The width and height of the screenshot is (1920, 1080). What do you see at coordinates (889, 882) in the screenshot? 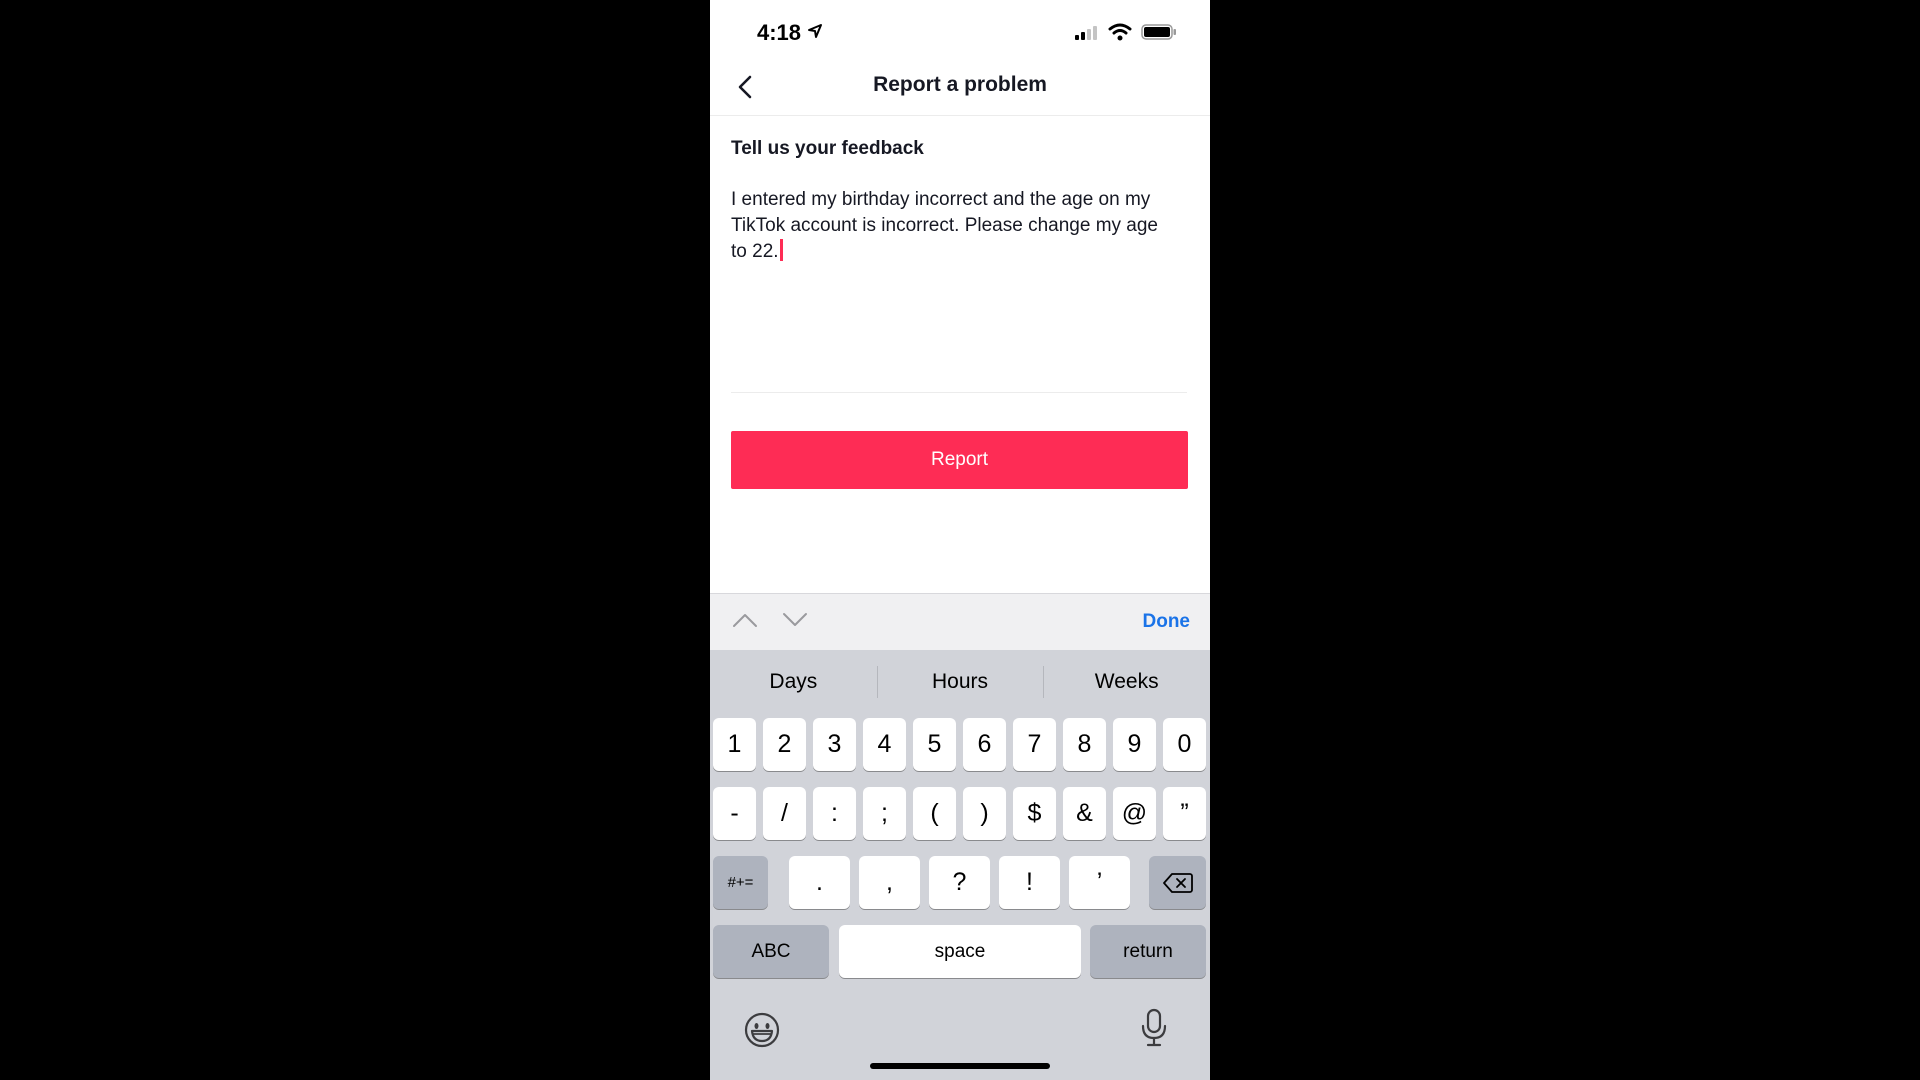
I see `key-comma: ,` at bounding box center [889, 882].